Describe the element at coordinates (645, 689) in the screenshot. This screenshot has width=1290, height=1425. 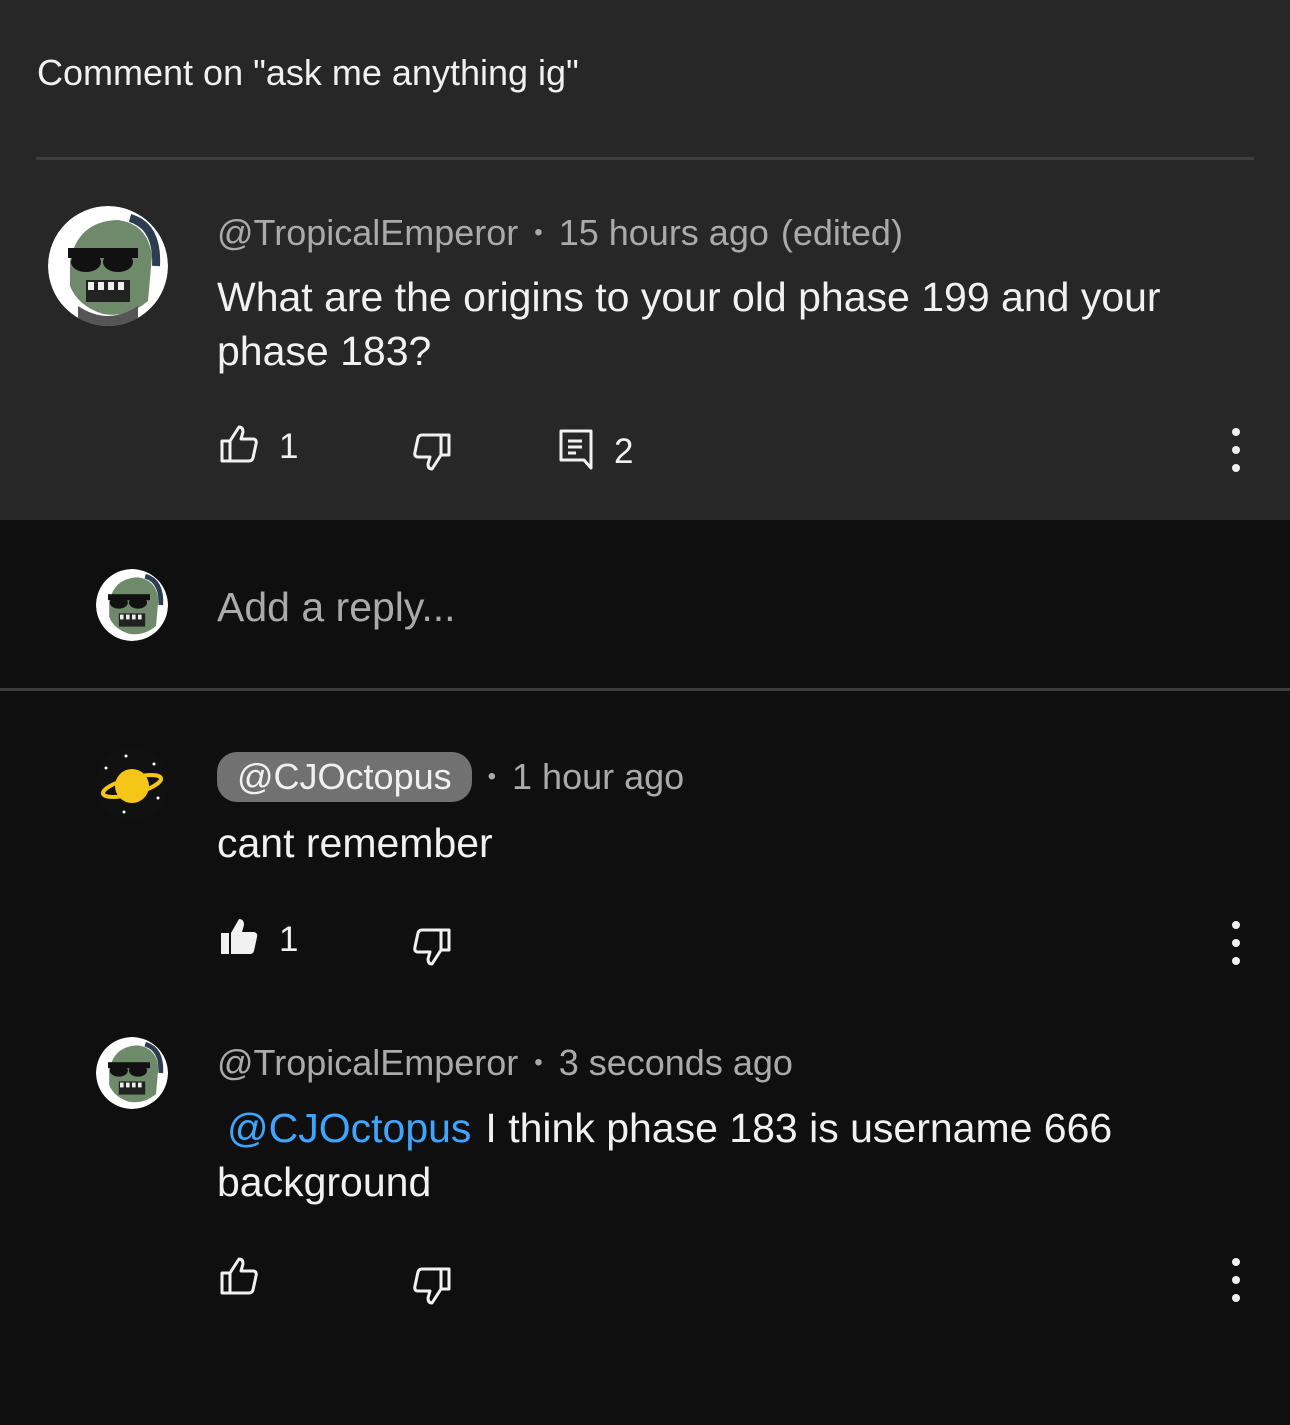
I see `reply-divider` at that location.